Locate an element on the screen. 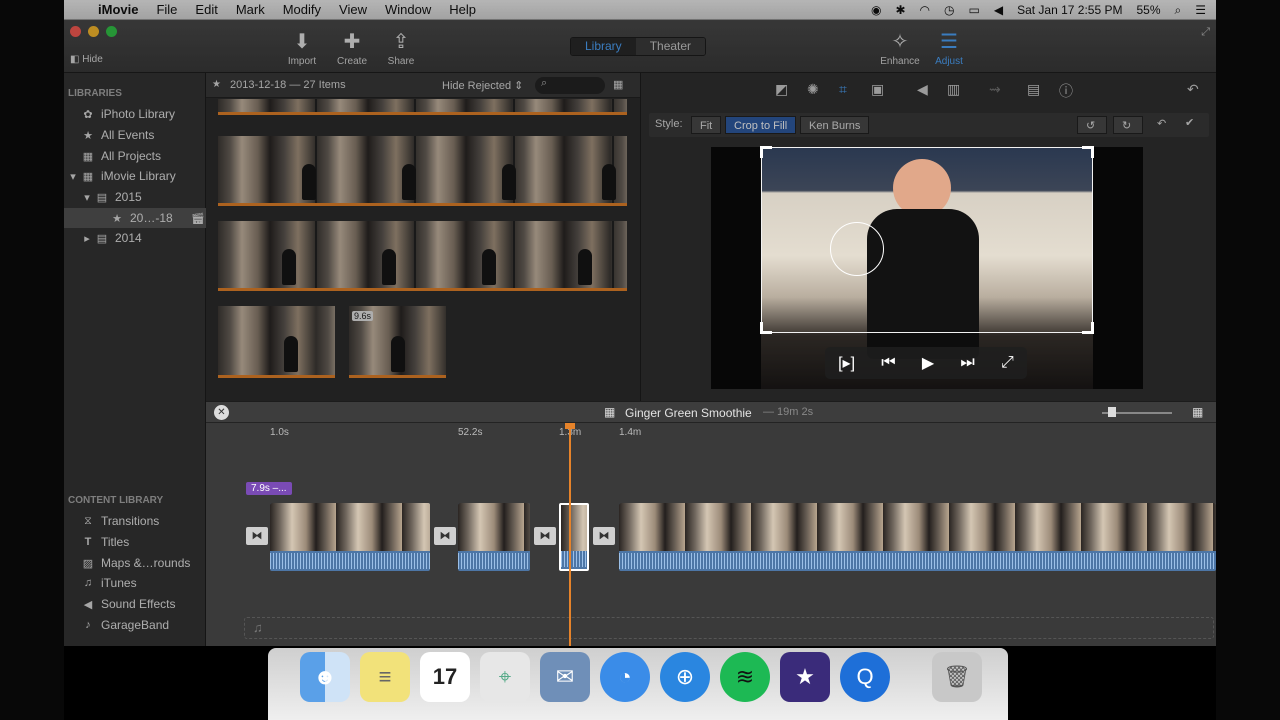  battery-percent: 55% is located at coordinates (1148, 10).